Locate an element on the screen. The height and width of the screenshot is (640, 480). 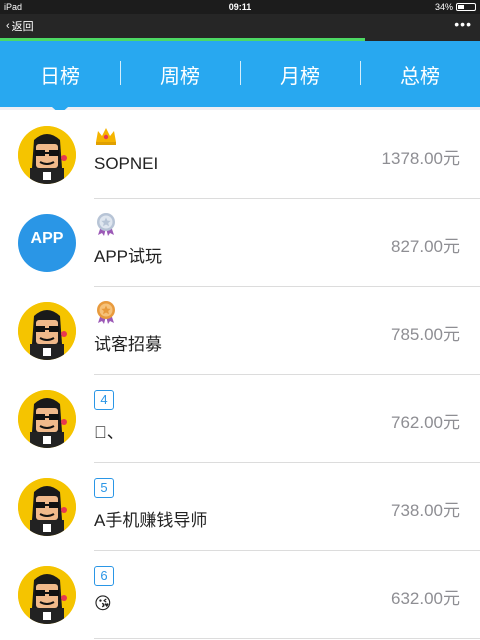
earnings-amount: 738.00元 is located at coordinates (425, 510).